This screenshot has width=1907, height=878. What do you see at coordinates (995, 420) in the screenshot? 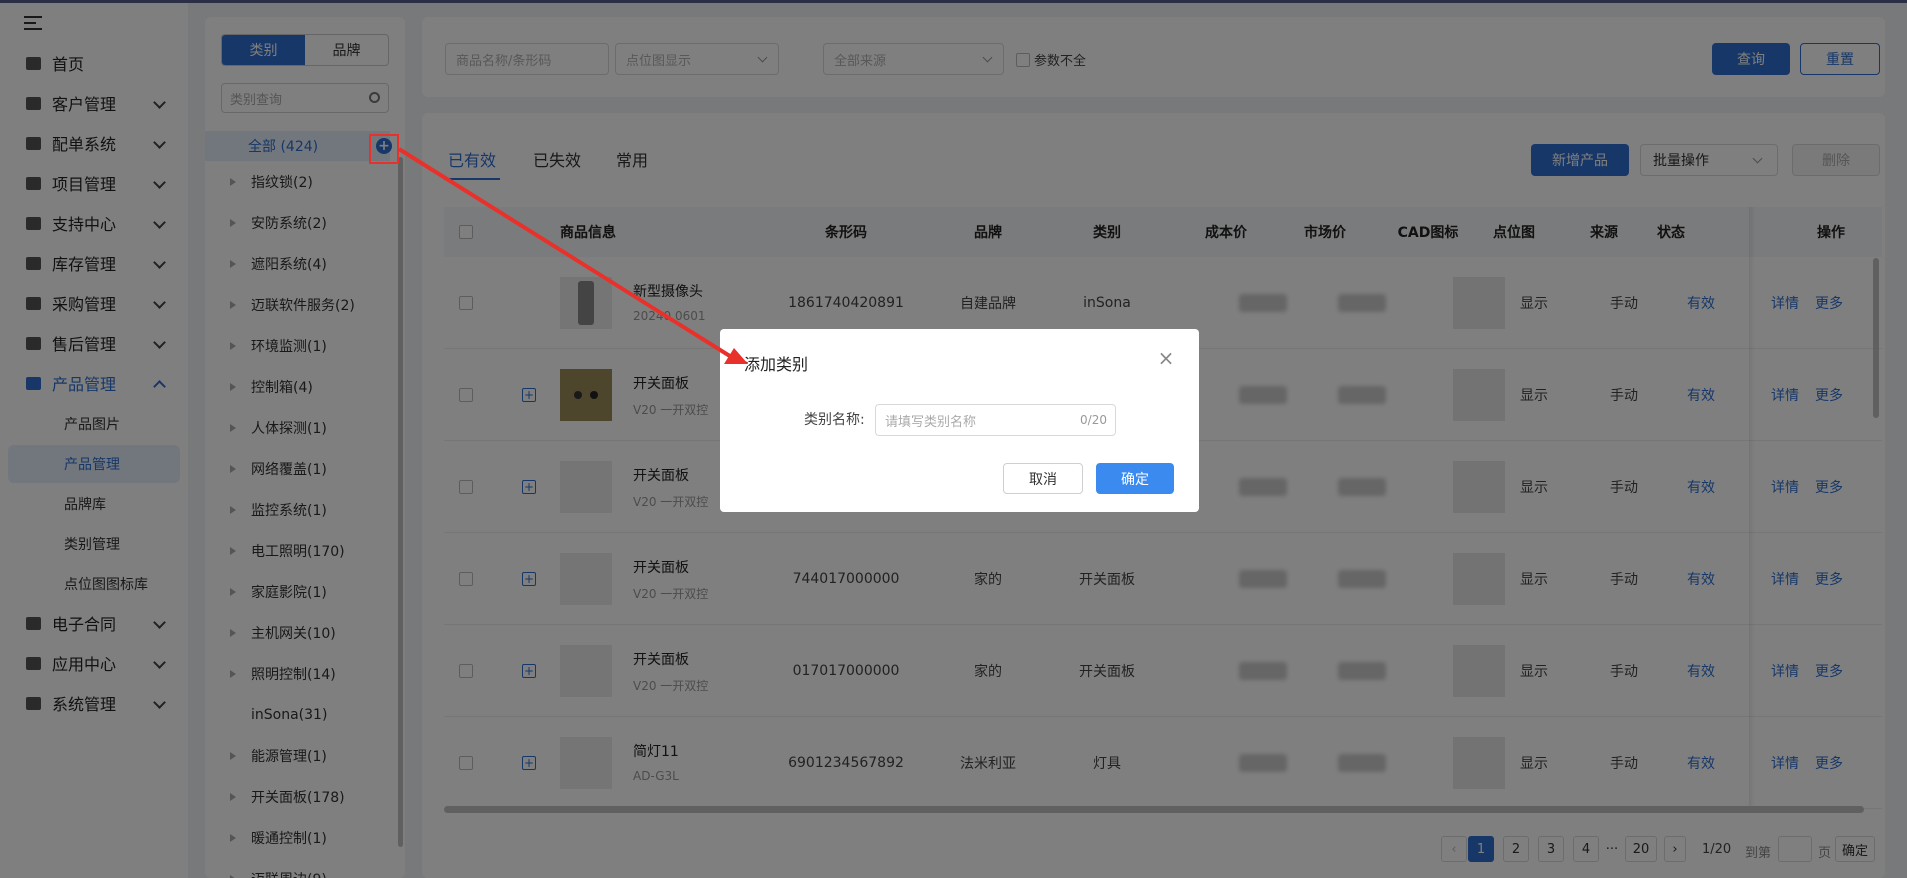
I see `category-name-input: 请填写类别名称 0/20` at bounding box center [995, 420].